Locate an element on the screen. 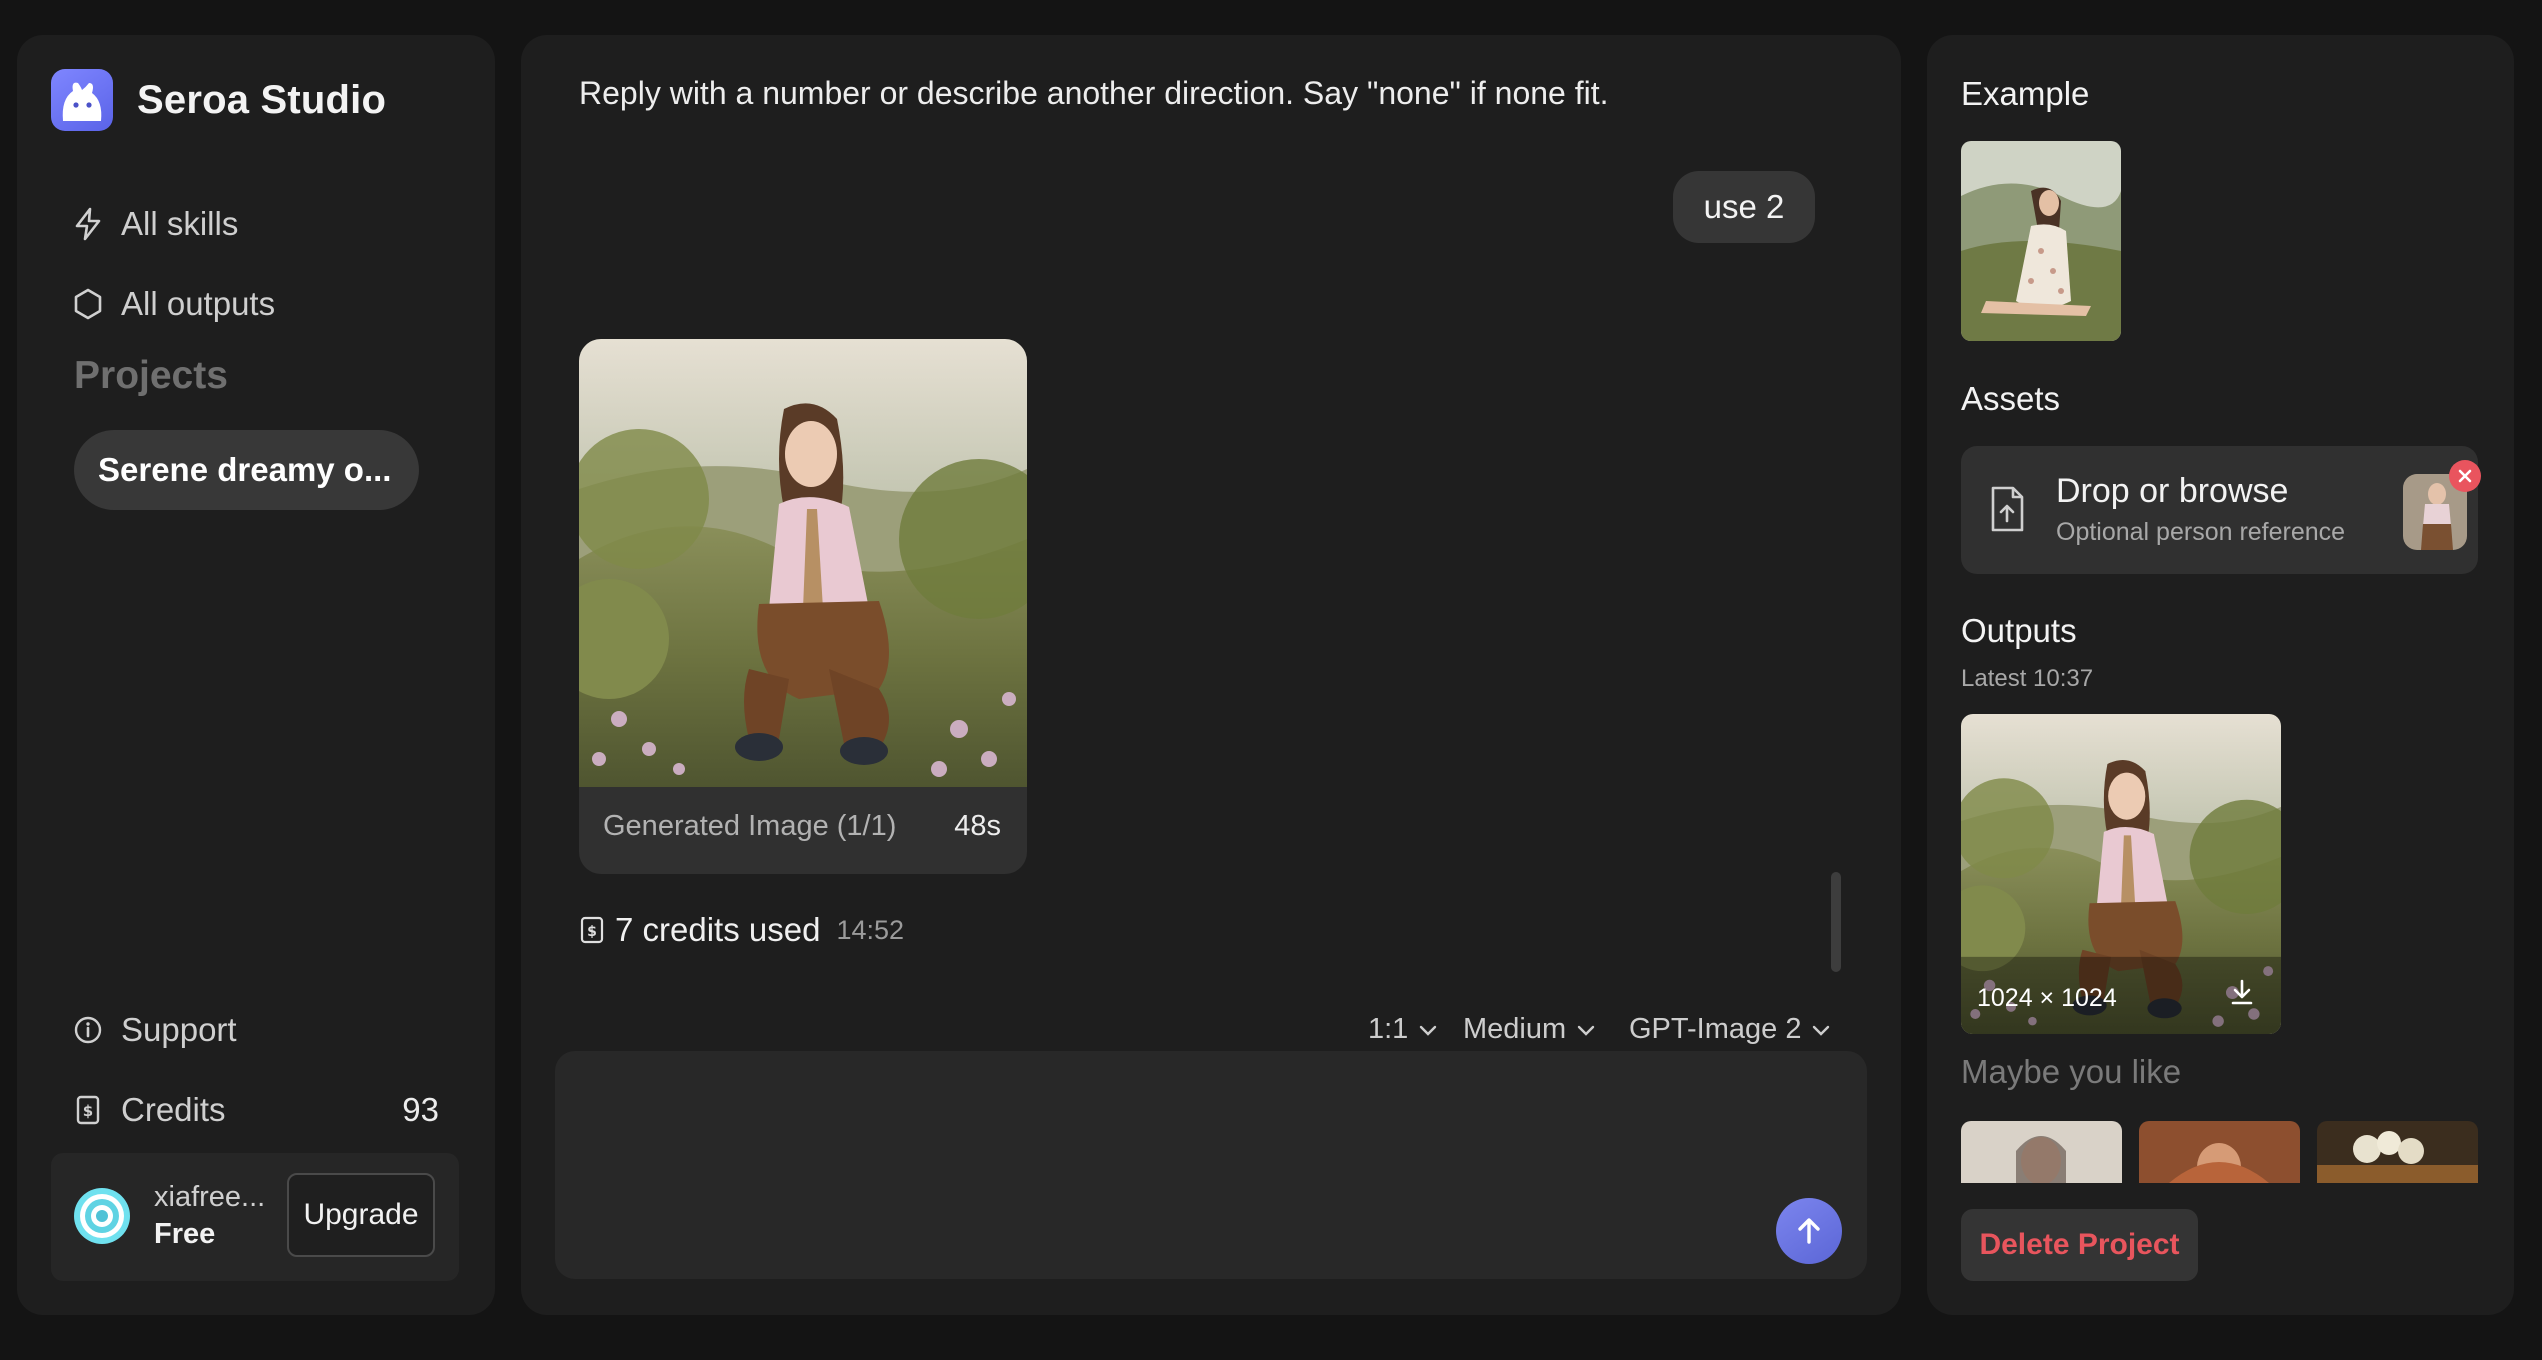 The width and height of the screenshot is (2542, 1360). remove-asset-button is located at coordinates (2465, 476).